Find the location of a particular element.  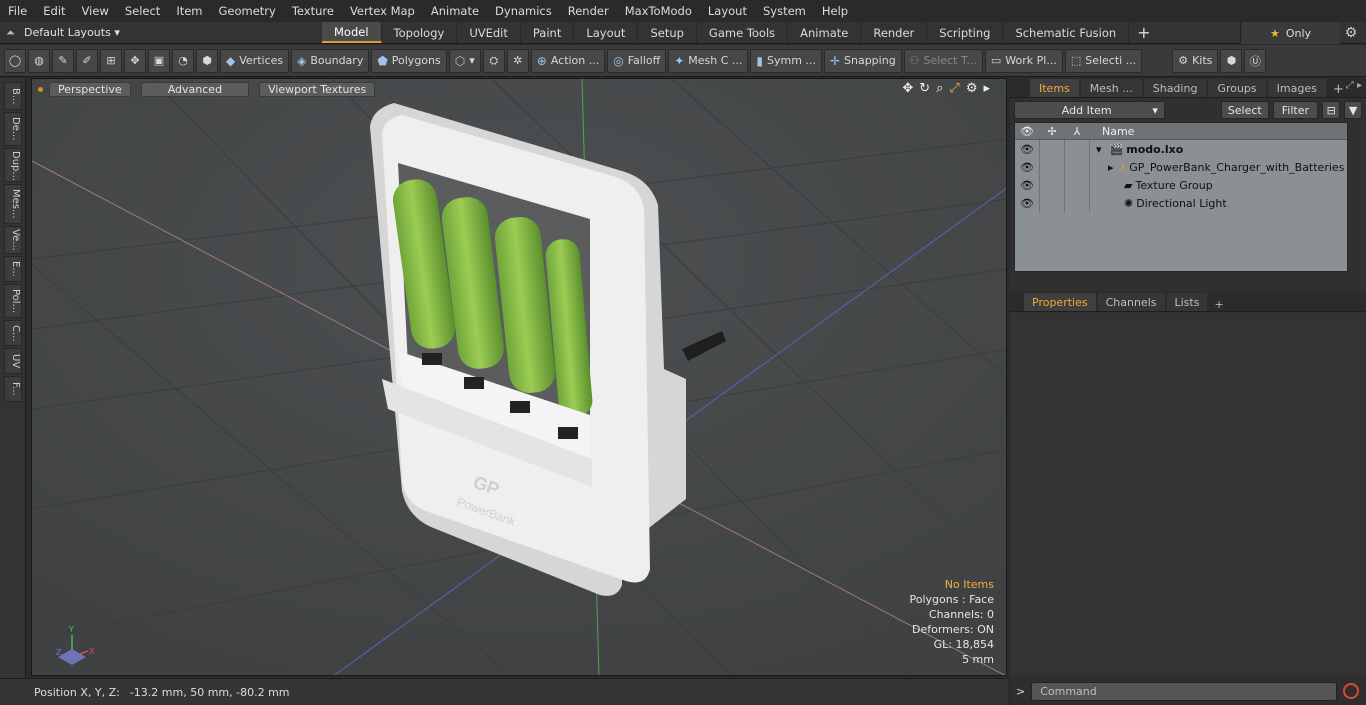

boundary-button: ◈ Boundary is located at coordinates (330, 60).